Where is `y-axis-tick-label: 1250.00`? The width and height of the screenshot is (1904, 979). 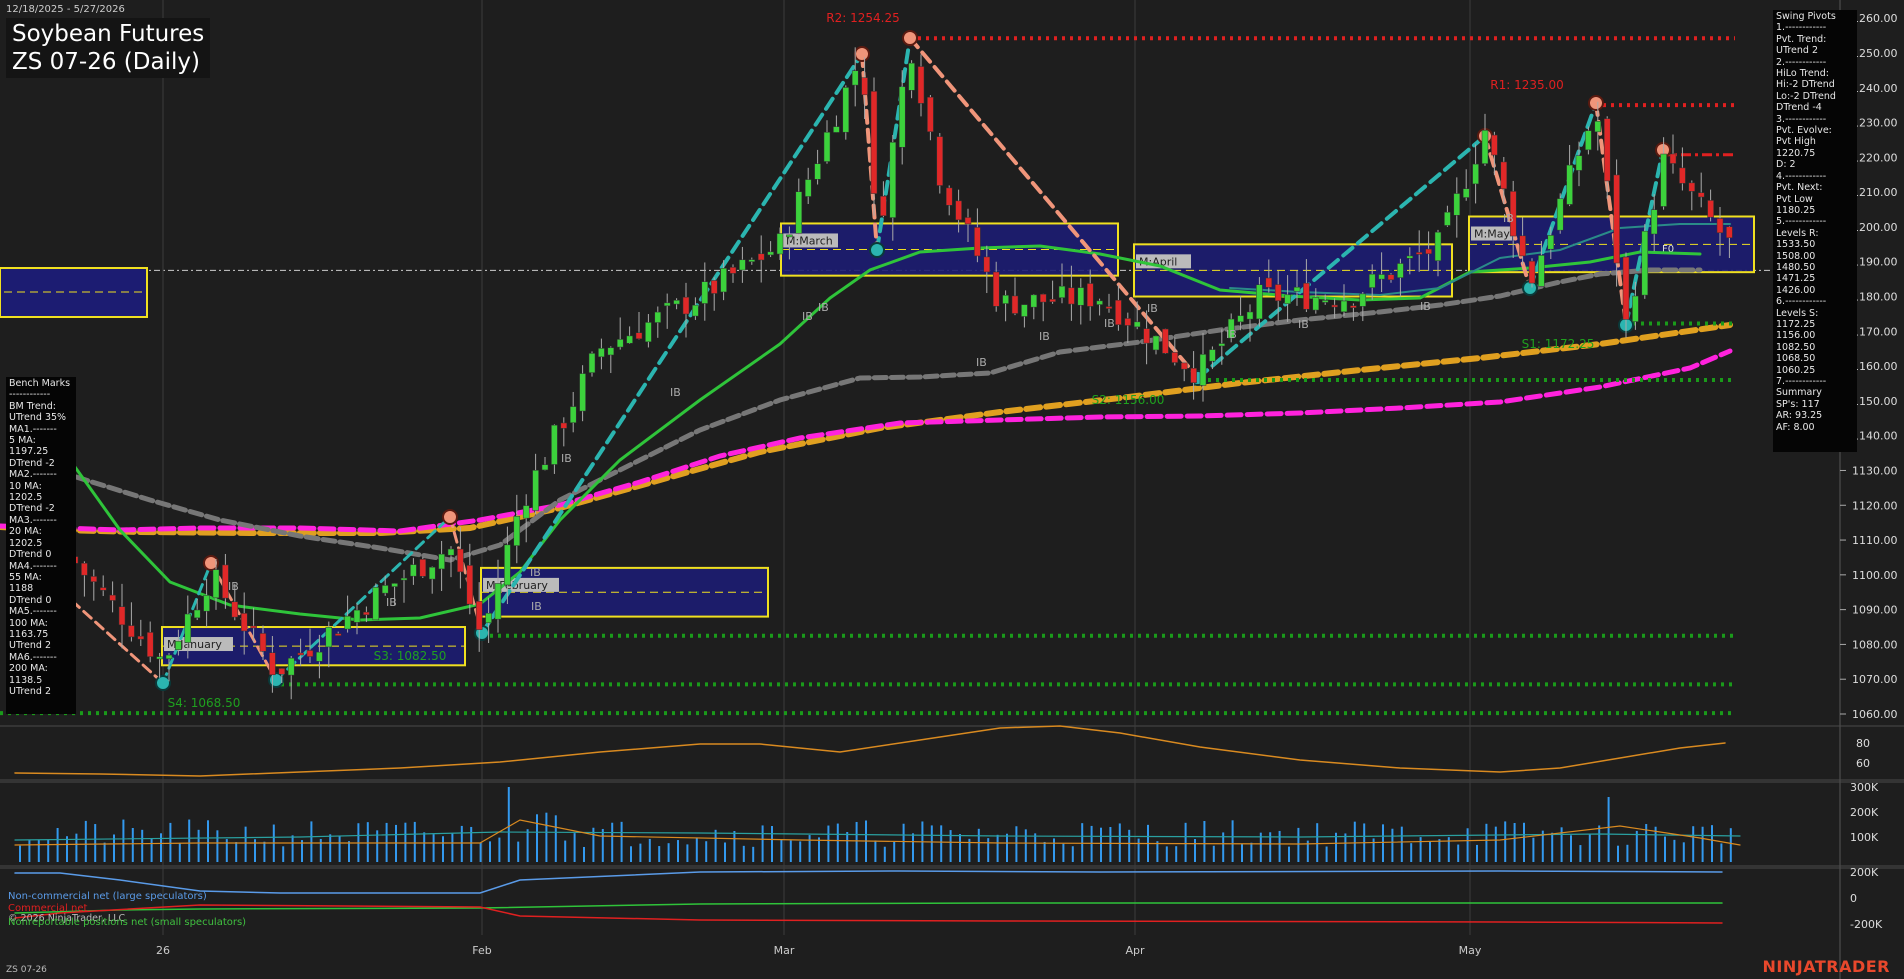
y-axis-tick-label: 1250.00 is located at coordinates (1875, 53).